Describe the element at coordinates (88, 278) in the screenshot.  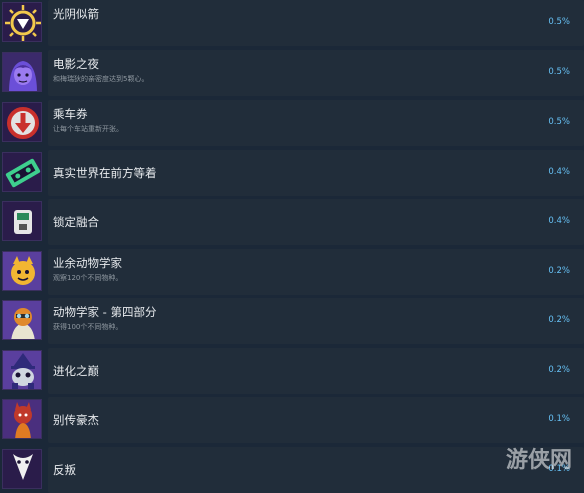
I see `achievement-description: 观察120个不同物种。` at that location.